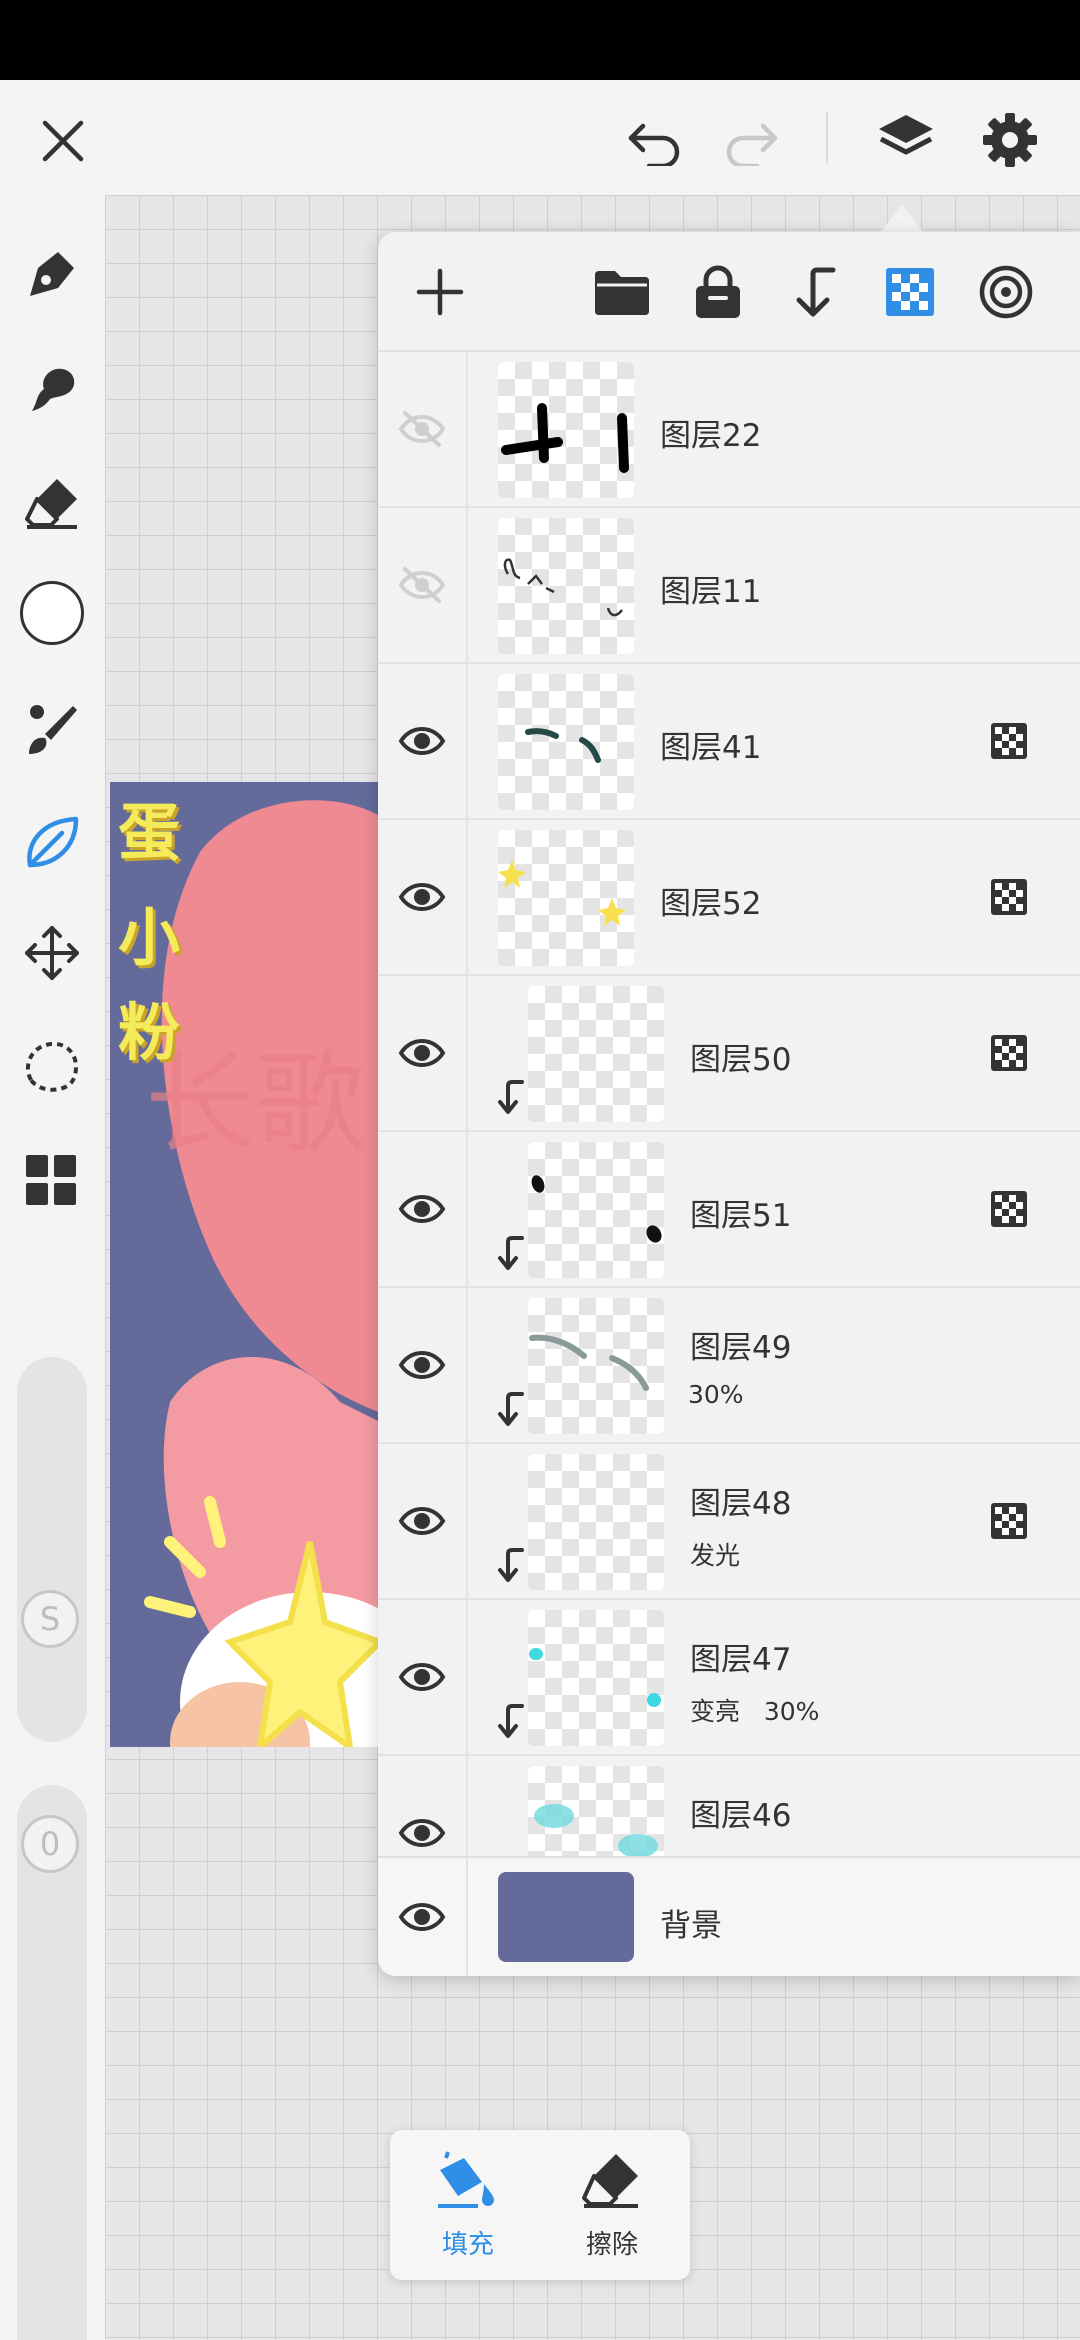 The image size is (1080, 2340). Describe the element at coordinates (1006, 292) in the screenshot. I see `target-icon` at that location.